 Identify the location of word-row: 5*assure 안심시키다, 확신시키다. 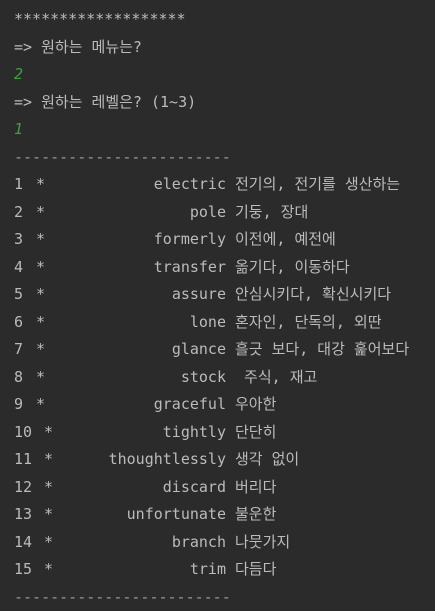
(224, 295).